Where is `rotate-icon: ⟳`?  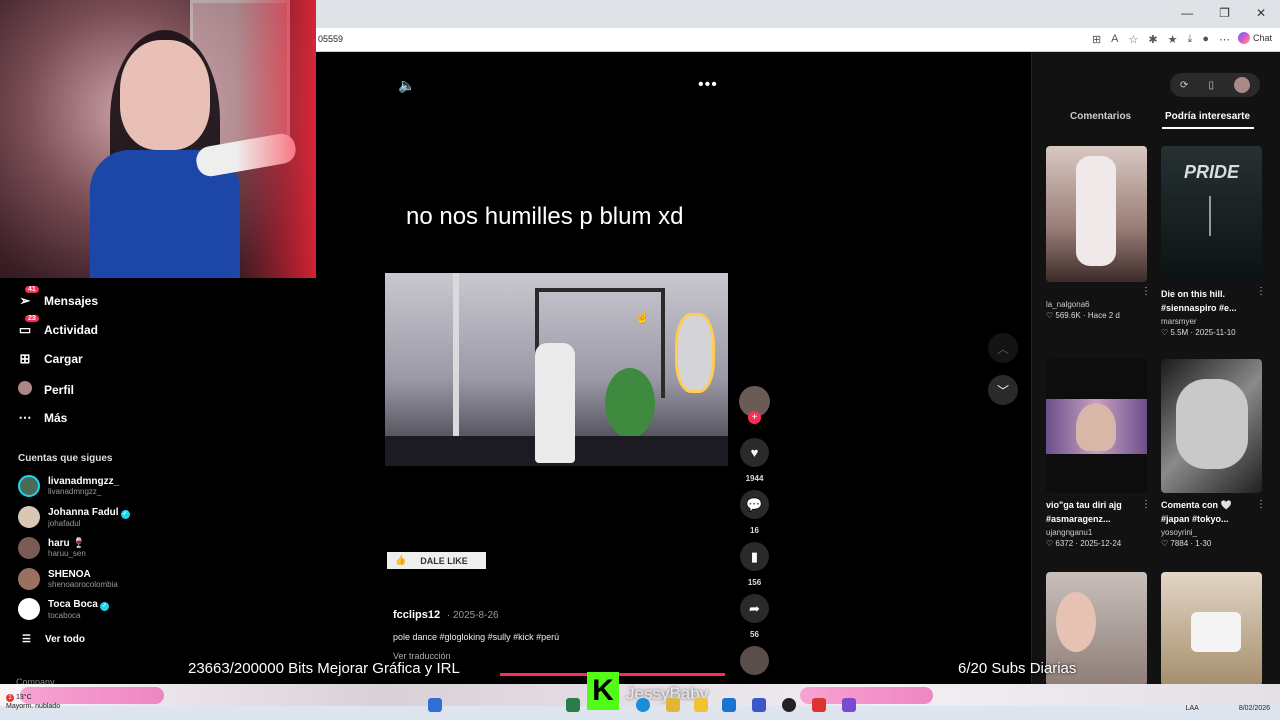
rotate-icon: ⟳ is located at coordinates (1184, 85).